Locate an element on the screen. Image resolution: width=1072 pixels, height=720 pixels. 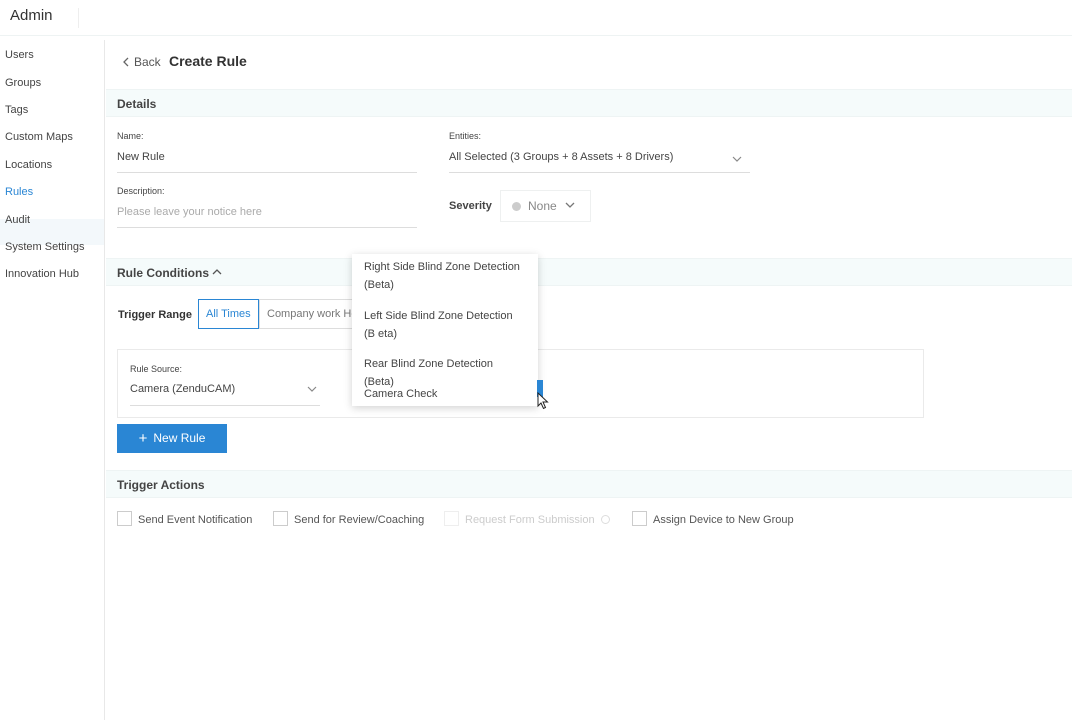
assign-device-checkbox: Assign Device to New Group is located at coordinates (713, 518).